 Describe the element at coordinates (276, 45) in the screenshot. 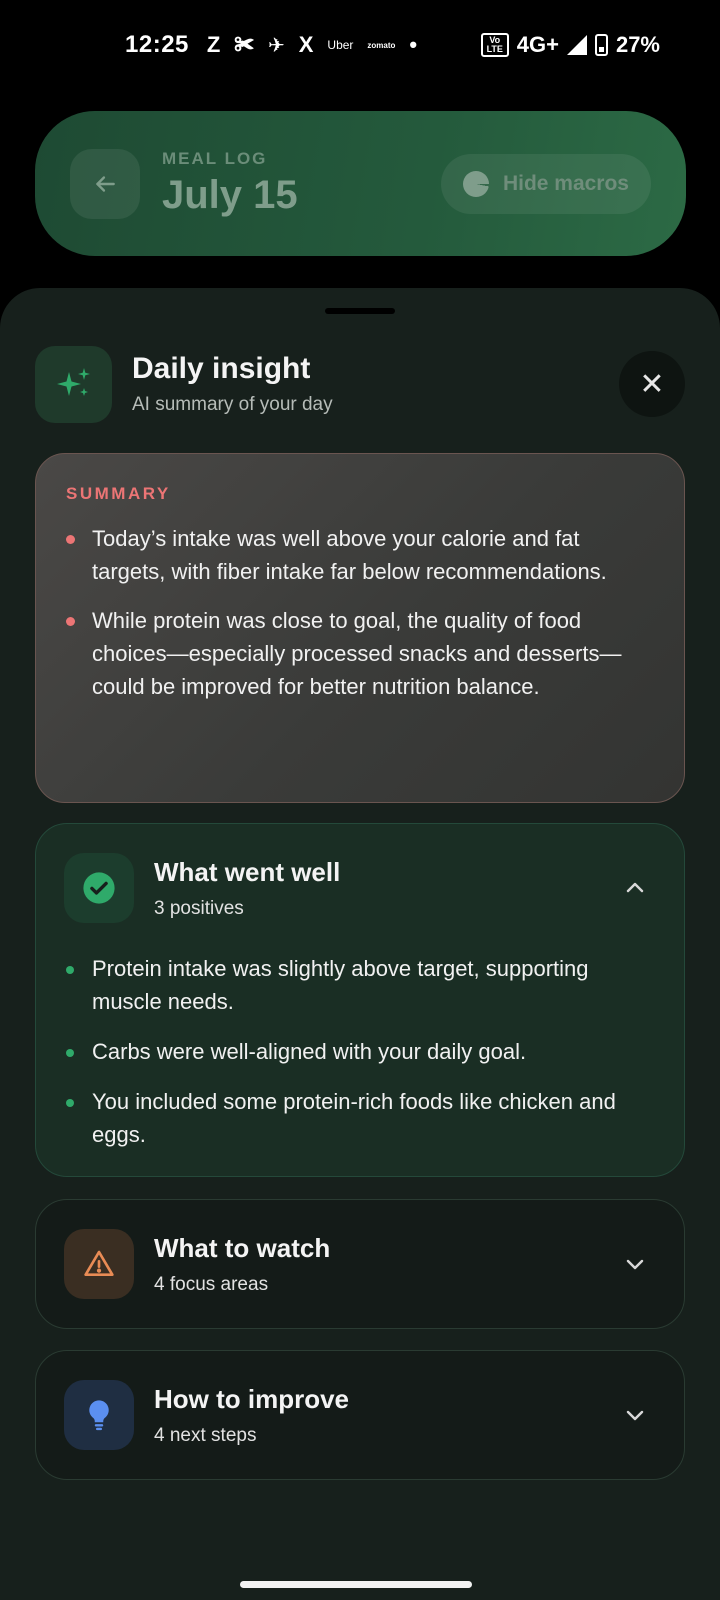

I see `app-icon: ✈` at that location.